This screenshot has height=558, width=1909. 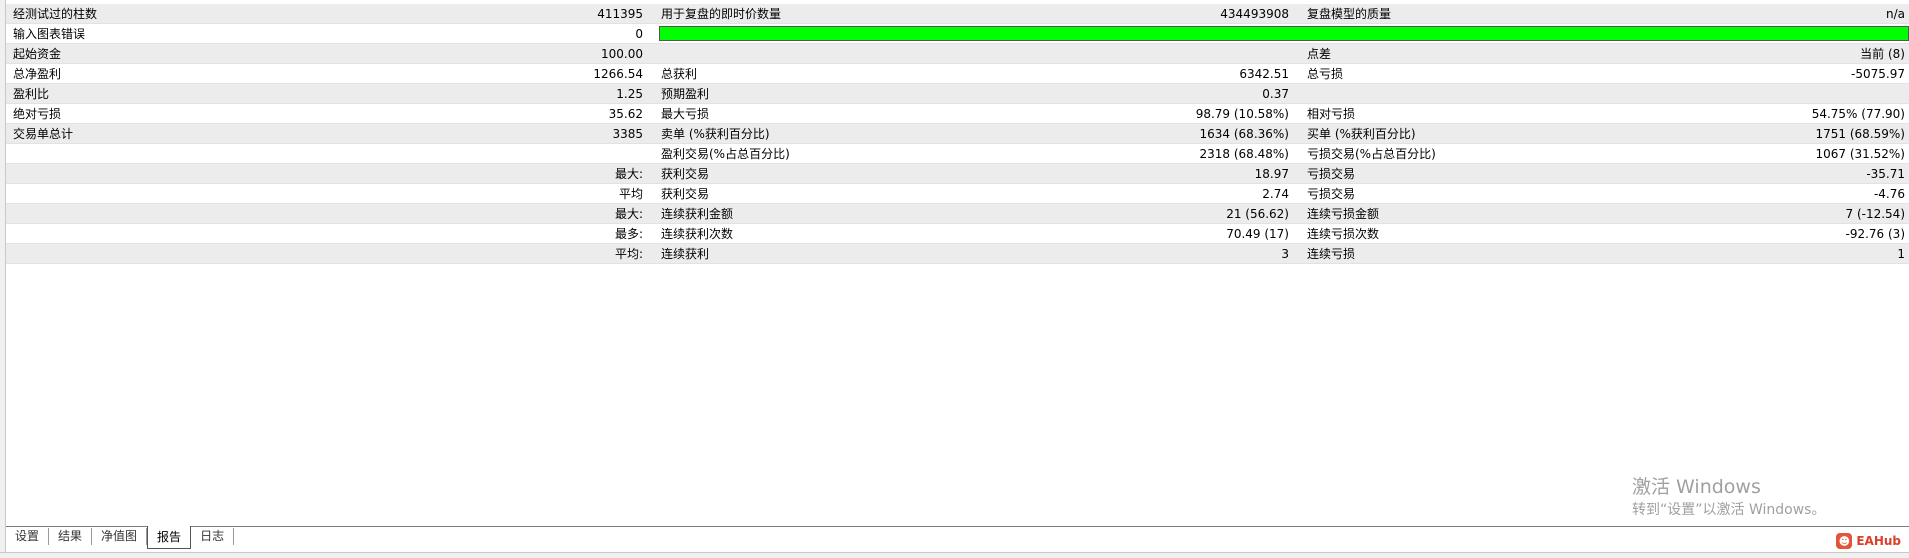 What do you see at coordinates (1844, 541) in the screenshot?
I see `eahub-logo-icon: ☻` at bounding box center [1844, 541].